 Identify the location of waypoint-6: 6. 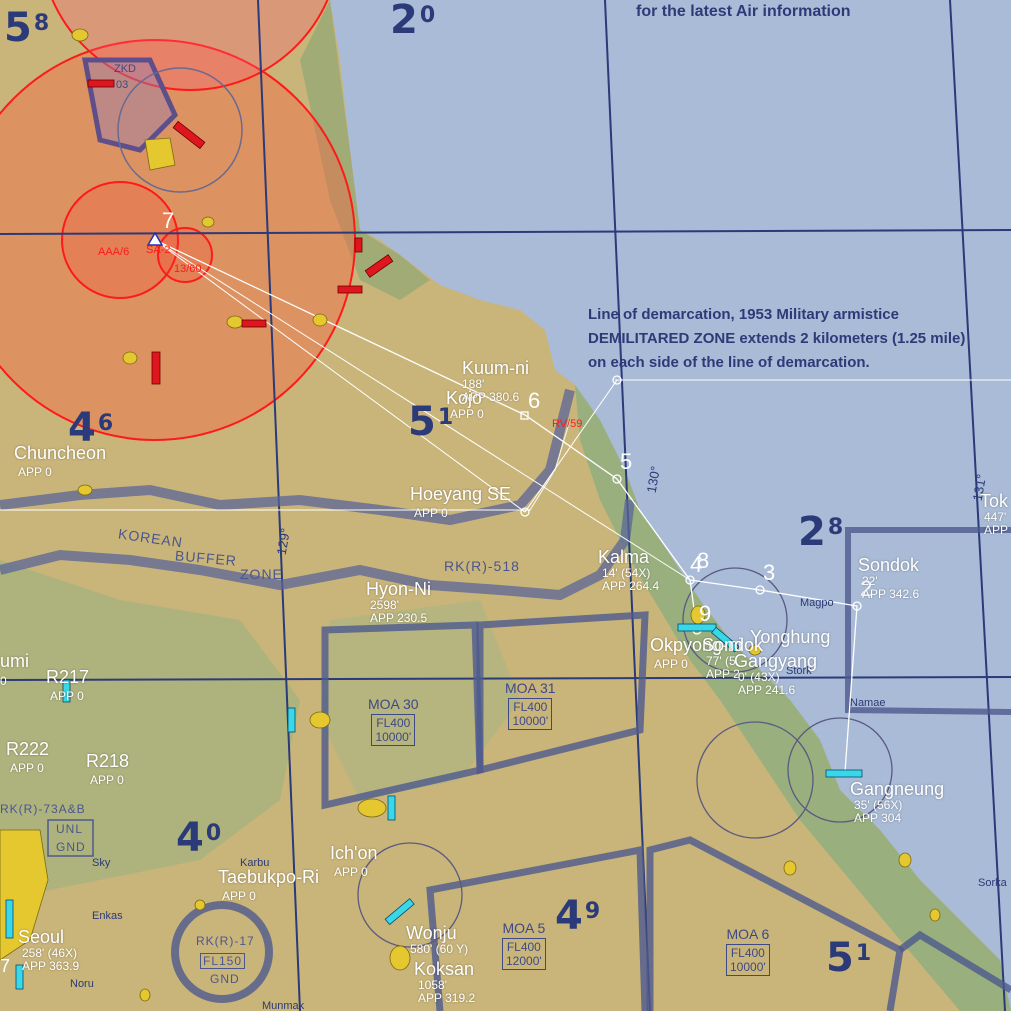
(534, 401).